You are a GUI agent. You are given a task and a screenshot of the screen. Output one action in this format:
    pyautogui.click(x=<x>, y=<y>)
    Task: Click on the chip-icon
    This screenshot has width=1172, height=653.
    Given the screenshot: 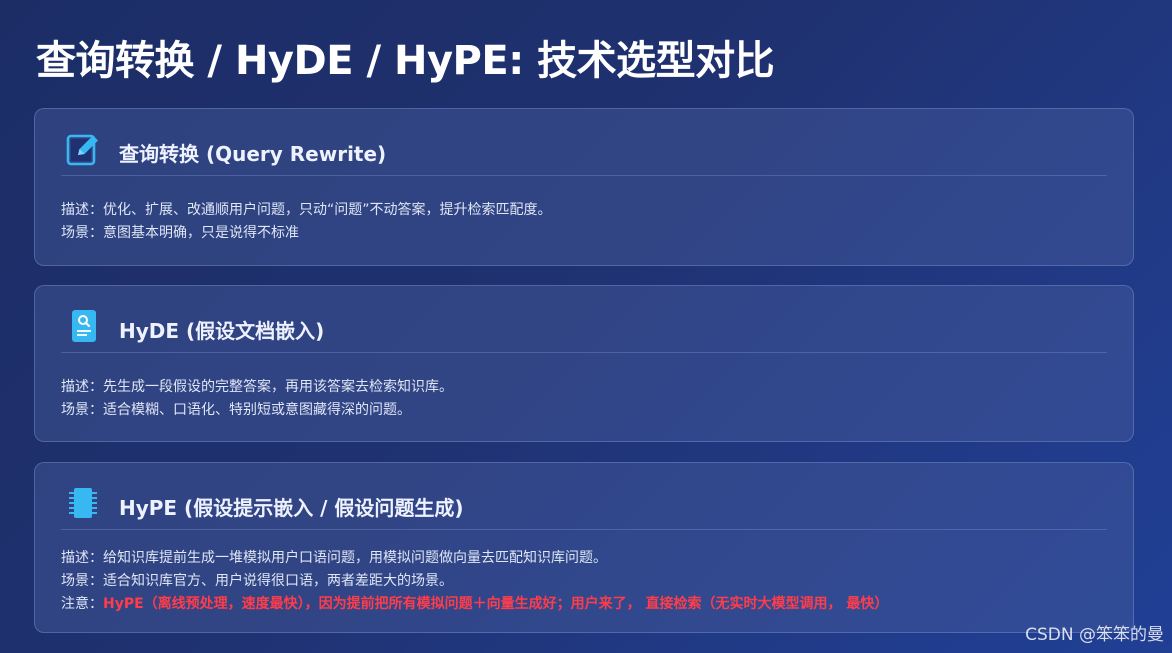 What is the action you would take?
    pyautogui.click(x=83, y=503)
    